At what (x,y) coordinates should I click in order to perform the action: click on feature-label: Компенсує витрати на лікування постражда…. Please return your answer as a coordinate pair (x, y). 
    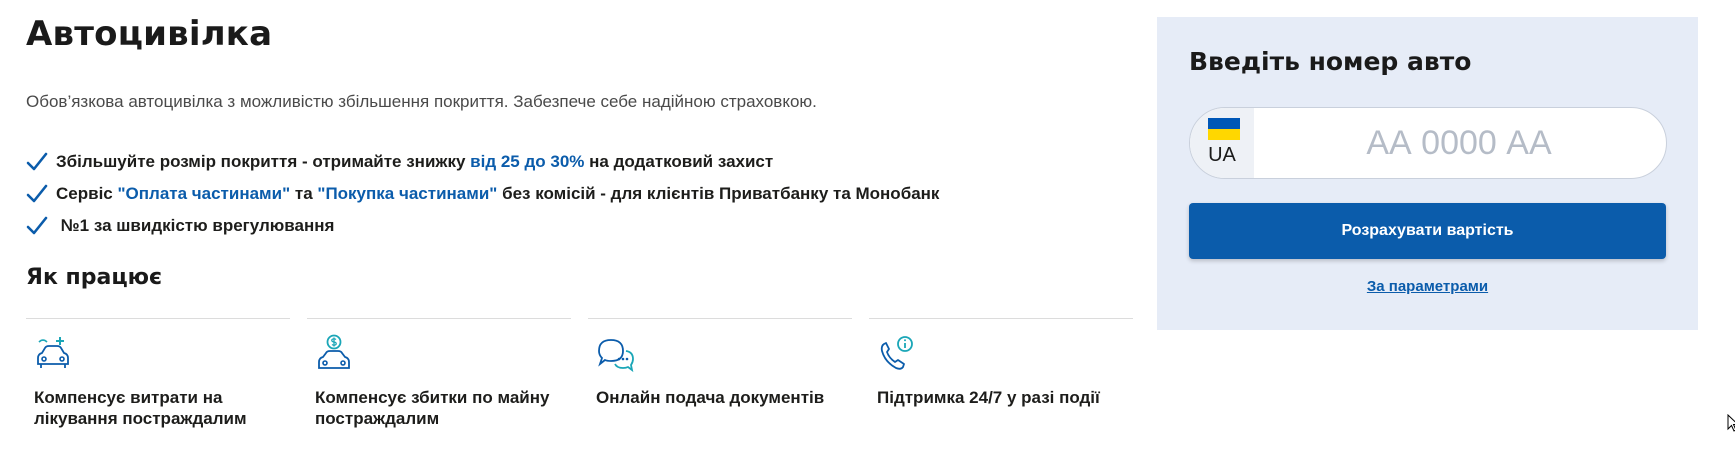
    Looking at the image, I should click on (140, 408).